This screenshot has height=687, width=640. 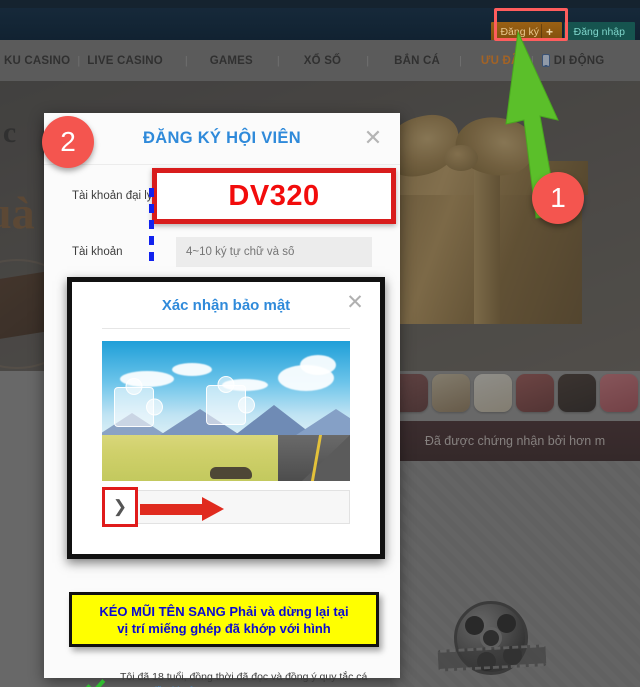 I want to click on checkmark-icon, so click(x=99, y=678).